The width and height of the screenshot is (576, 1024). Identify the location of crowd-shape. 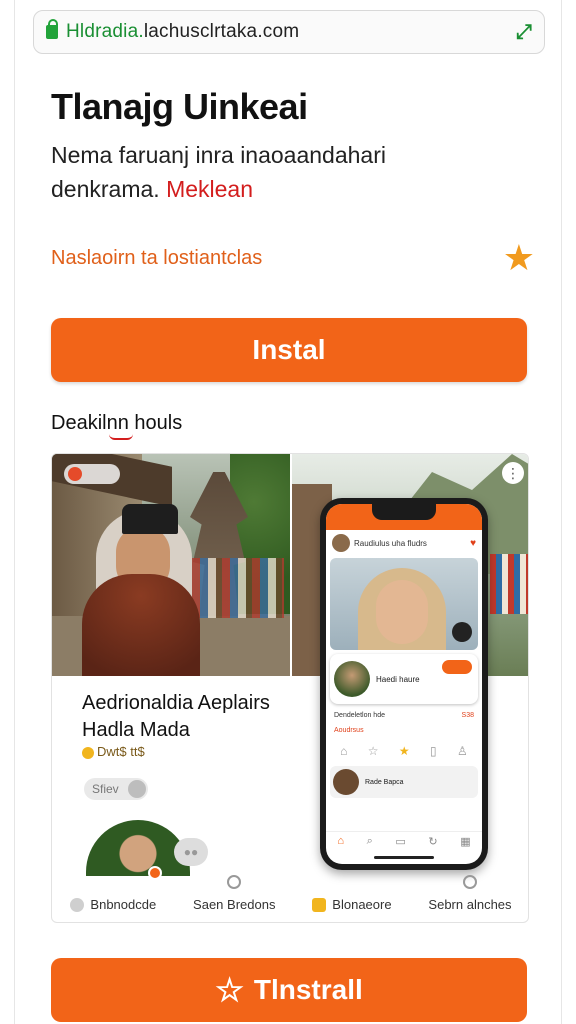
(238, 588).